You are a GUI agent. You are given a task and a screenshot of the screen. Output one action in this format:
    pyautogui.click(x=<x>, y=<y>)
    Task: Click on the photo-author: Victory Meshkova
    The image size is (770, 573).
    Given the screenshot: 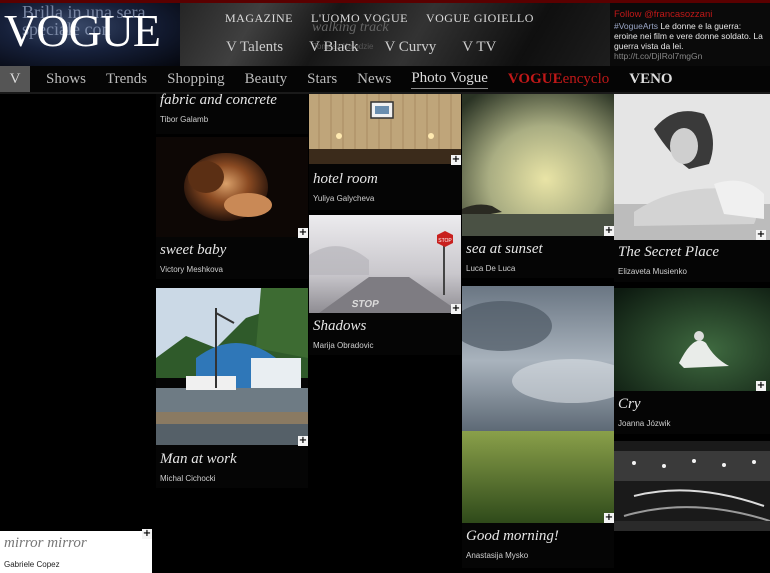 What is the action you would take?
    pyautogui.click(x=191, y=269)
    